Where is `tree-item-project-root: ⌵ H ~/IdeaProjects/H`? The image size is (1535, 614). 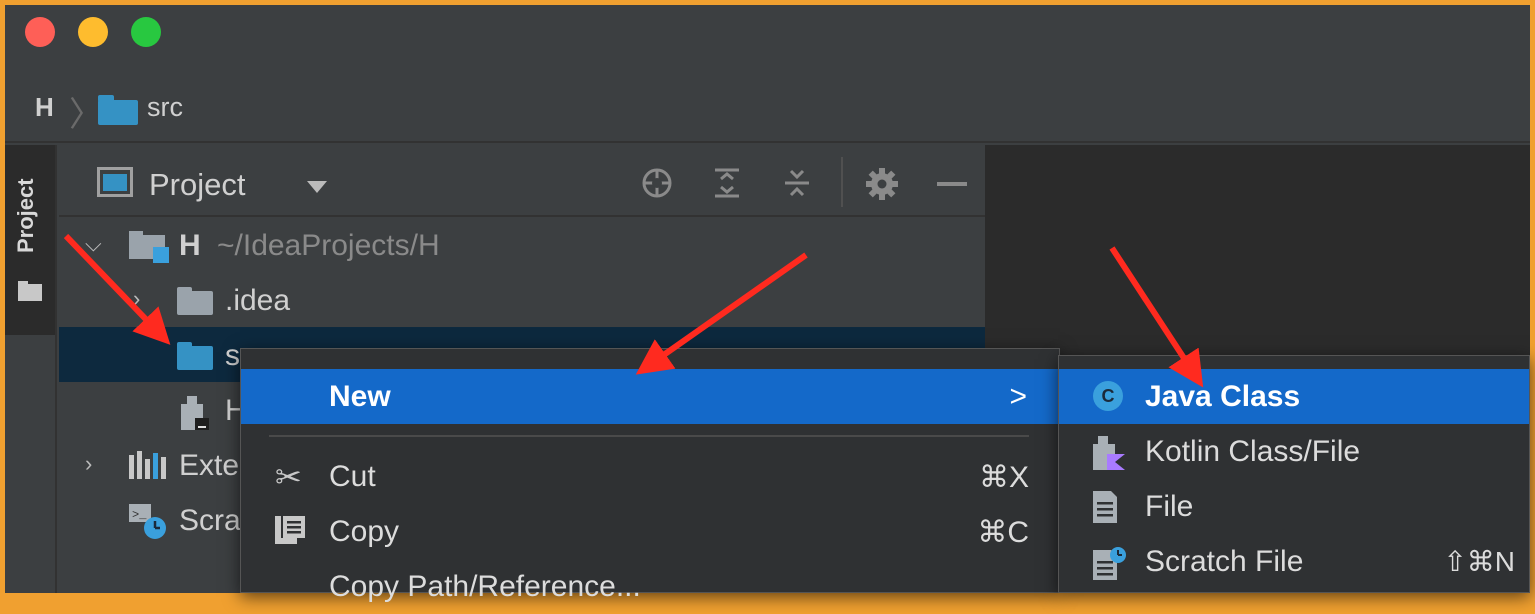 tree-item-project-root: ⌵ H ~/IdeaProjects/H is located at coordinates (522, 244).